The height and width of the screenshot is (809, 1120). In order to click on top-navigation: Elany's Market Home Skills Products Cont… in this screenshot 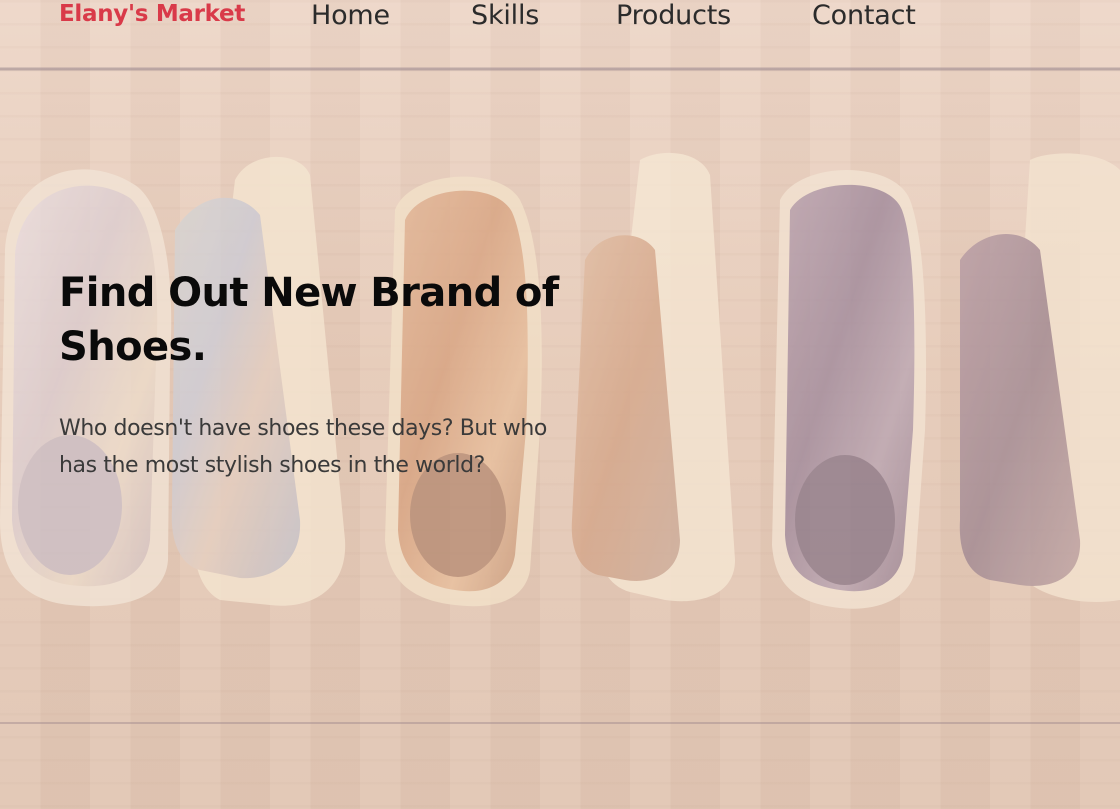, I will do `click(560, 17)`.